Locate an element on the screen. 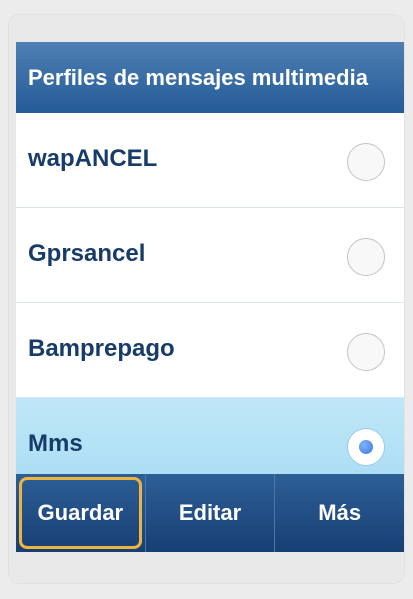  screen-header: Perfiles de mensajes multimedia is located at coordinates (210, 77).